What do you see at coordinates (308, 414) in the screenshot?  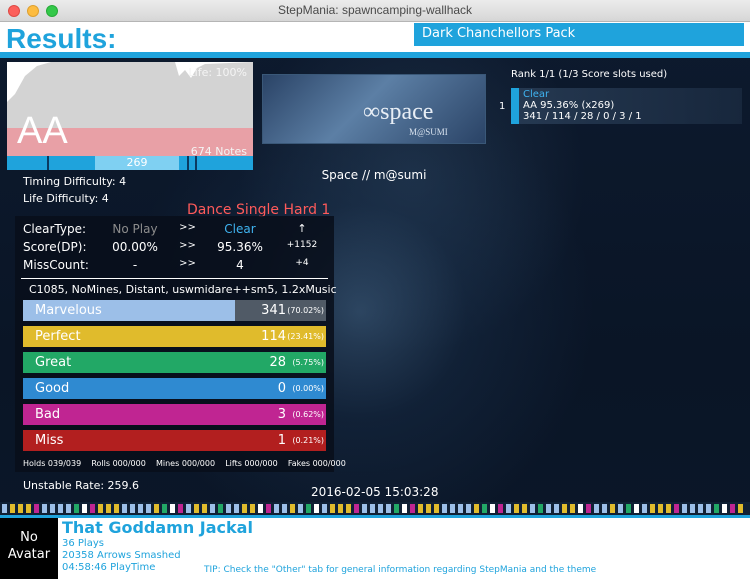 I see `judgment-percent: (0.62%)` at bounding box center [308, 414].